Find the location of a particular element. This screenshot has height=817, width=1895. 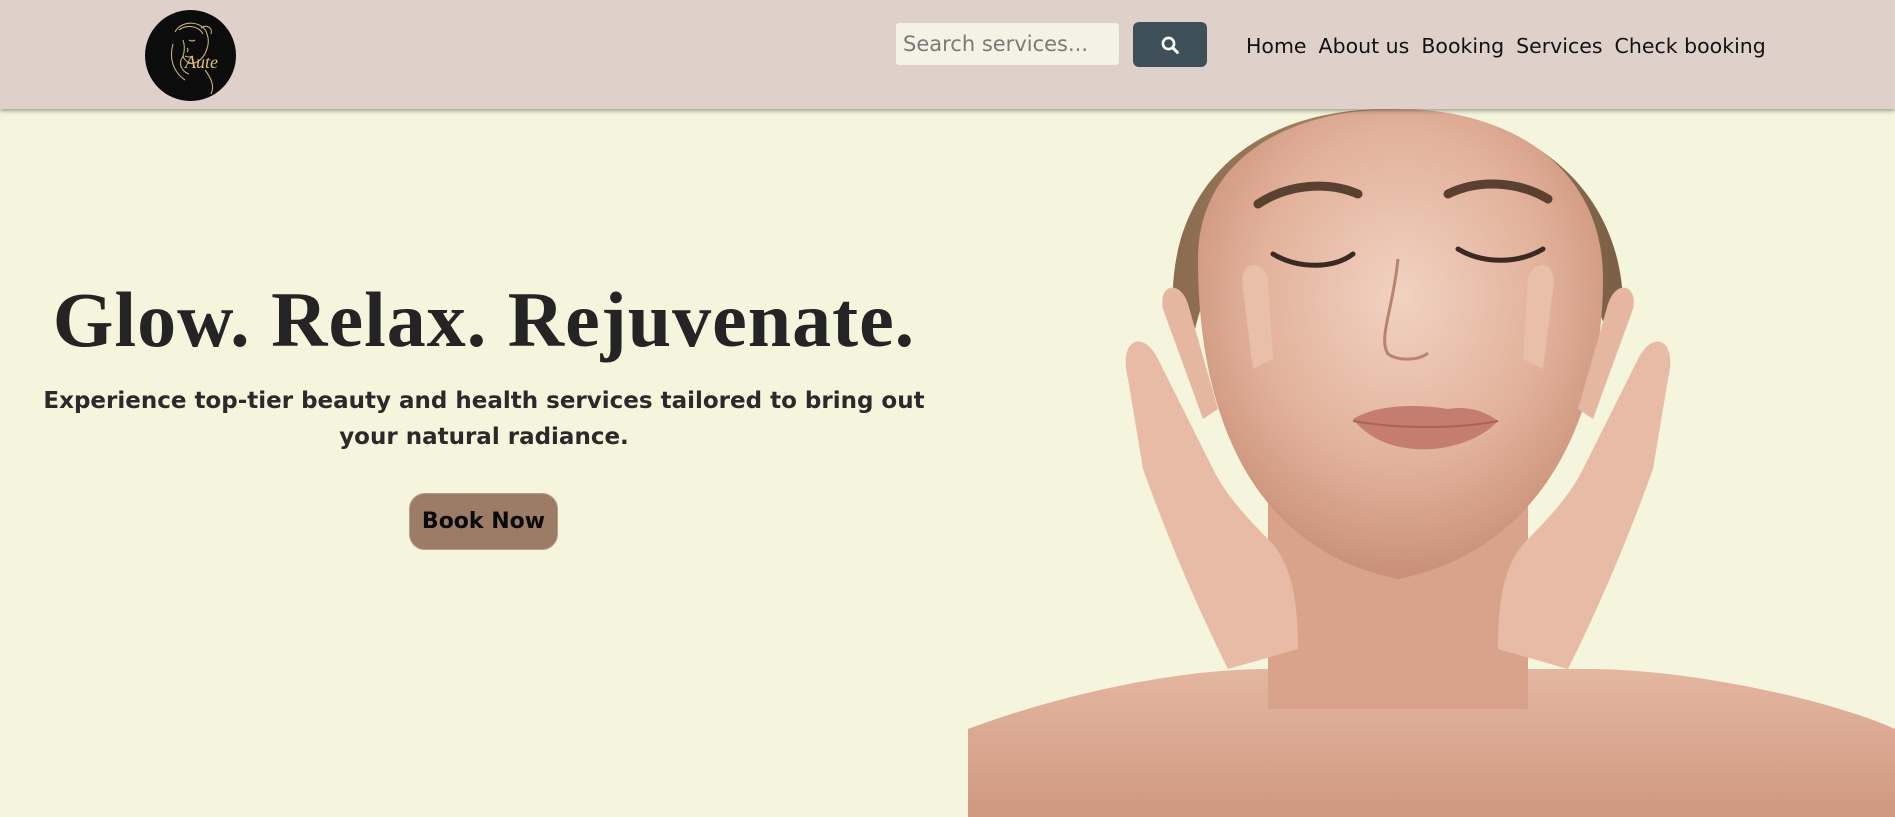

book-now-button: Book Now is located at coordinates (483, 521).